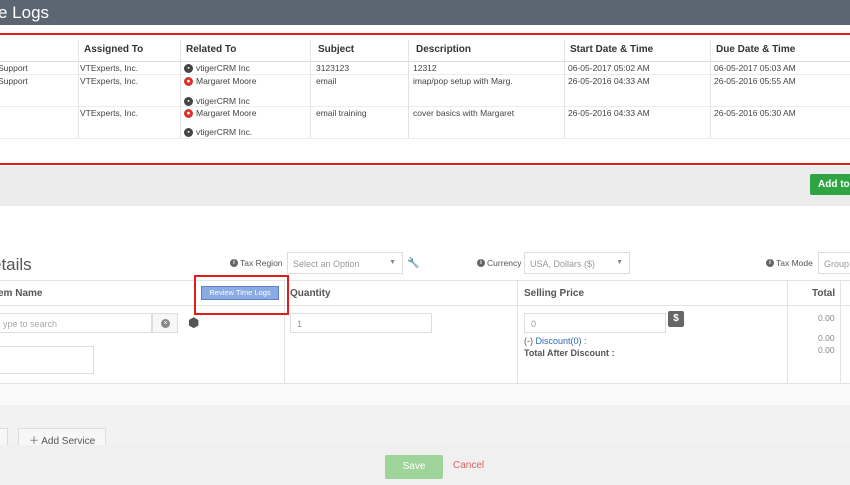 This screenshot has height=485, width=850. I want to click on line-total: 0.00, so click(826, 318).